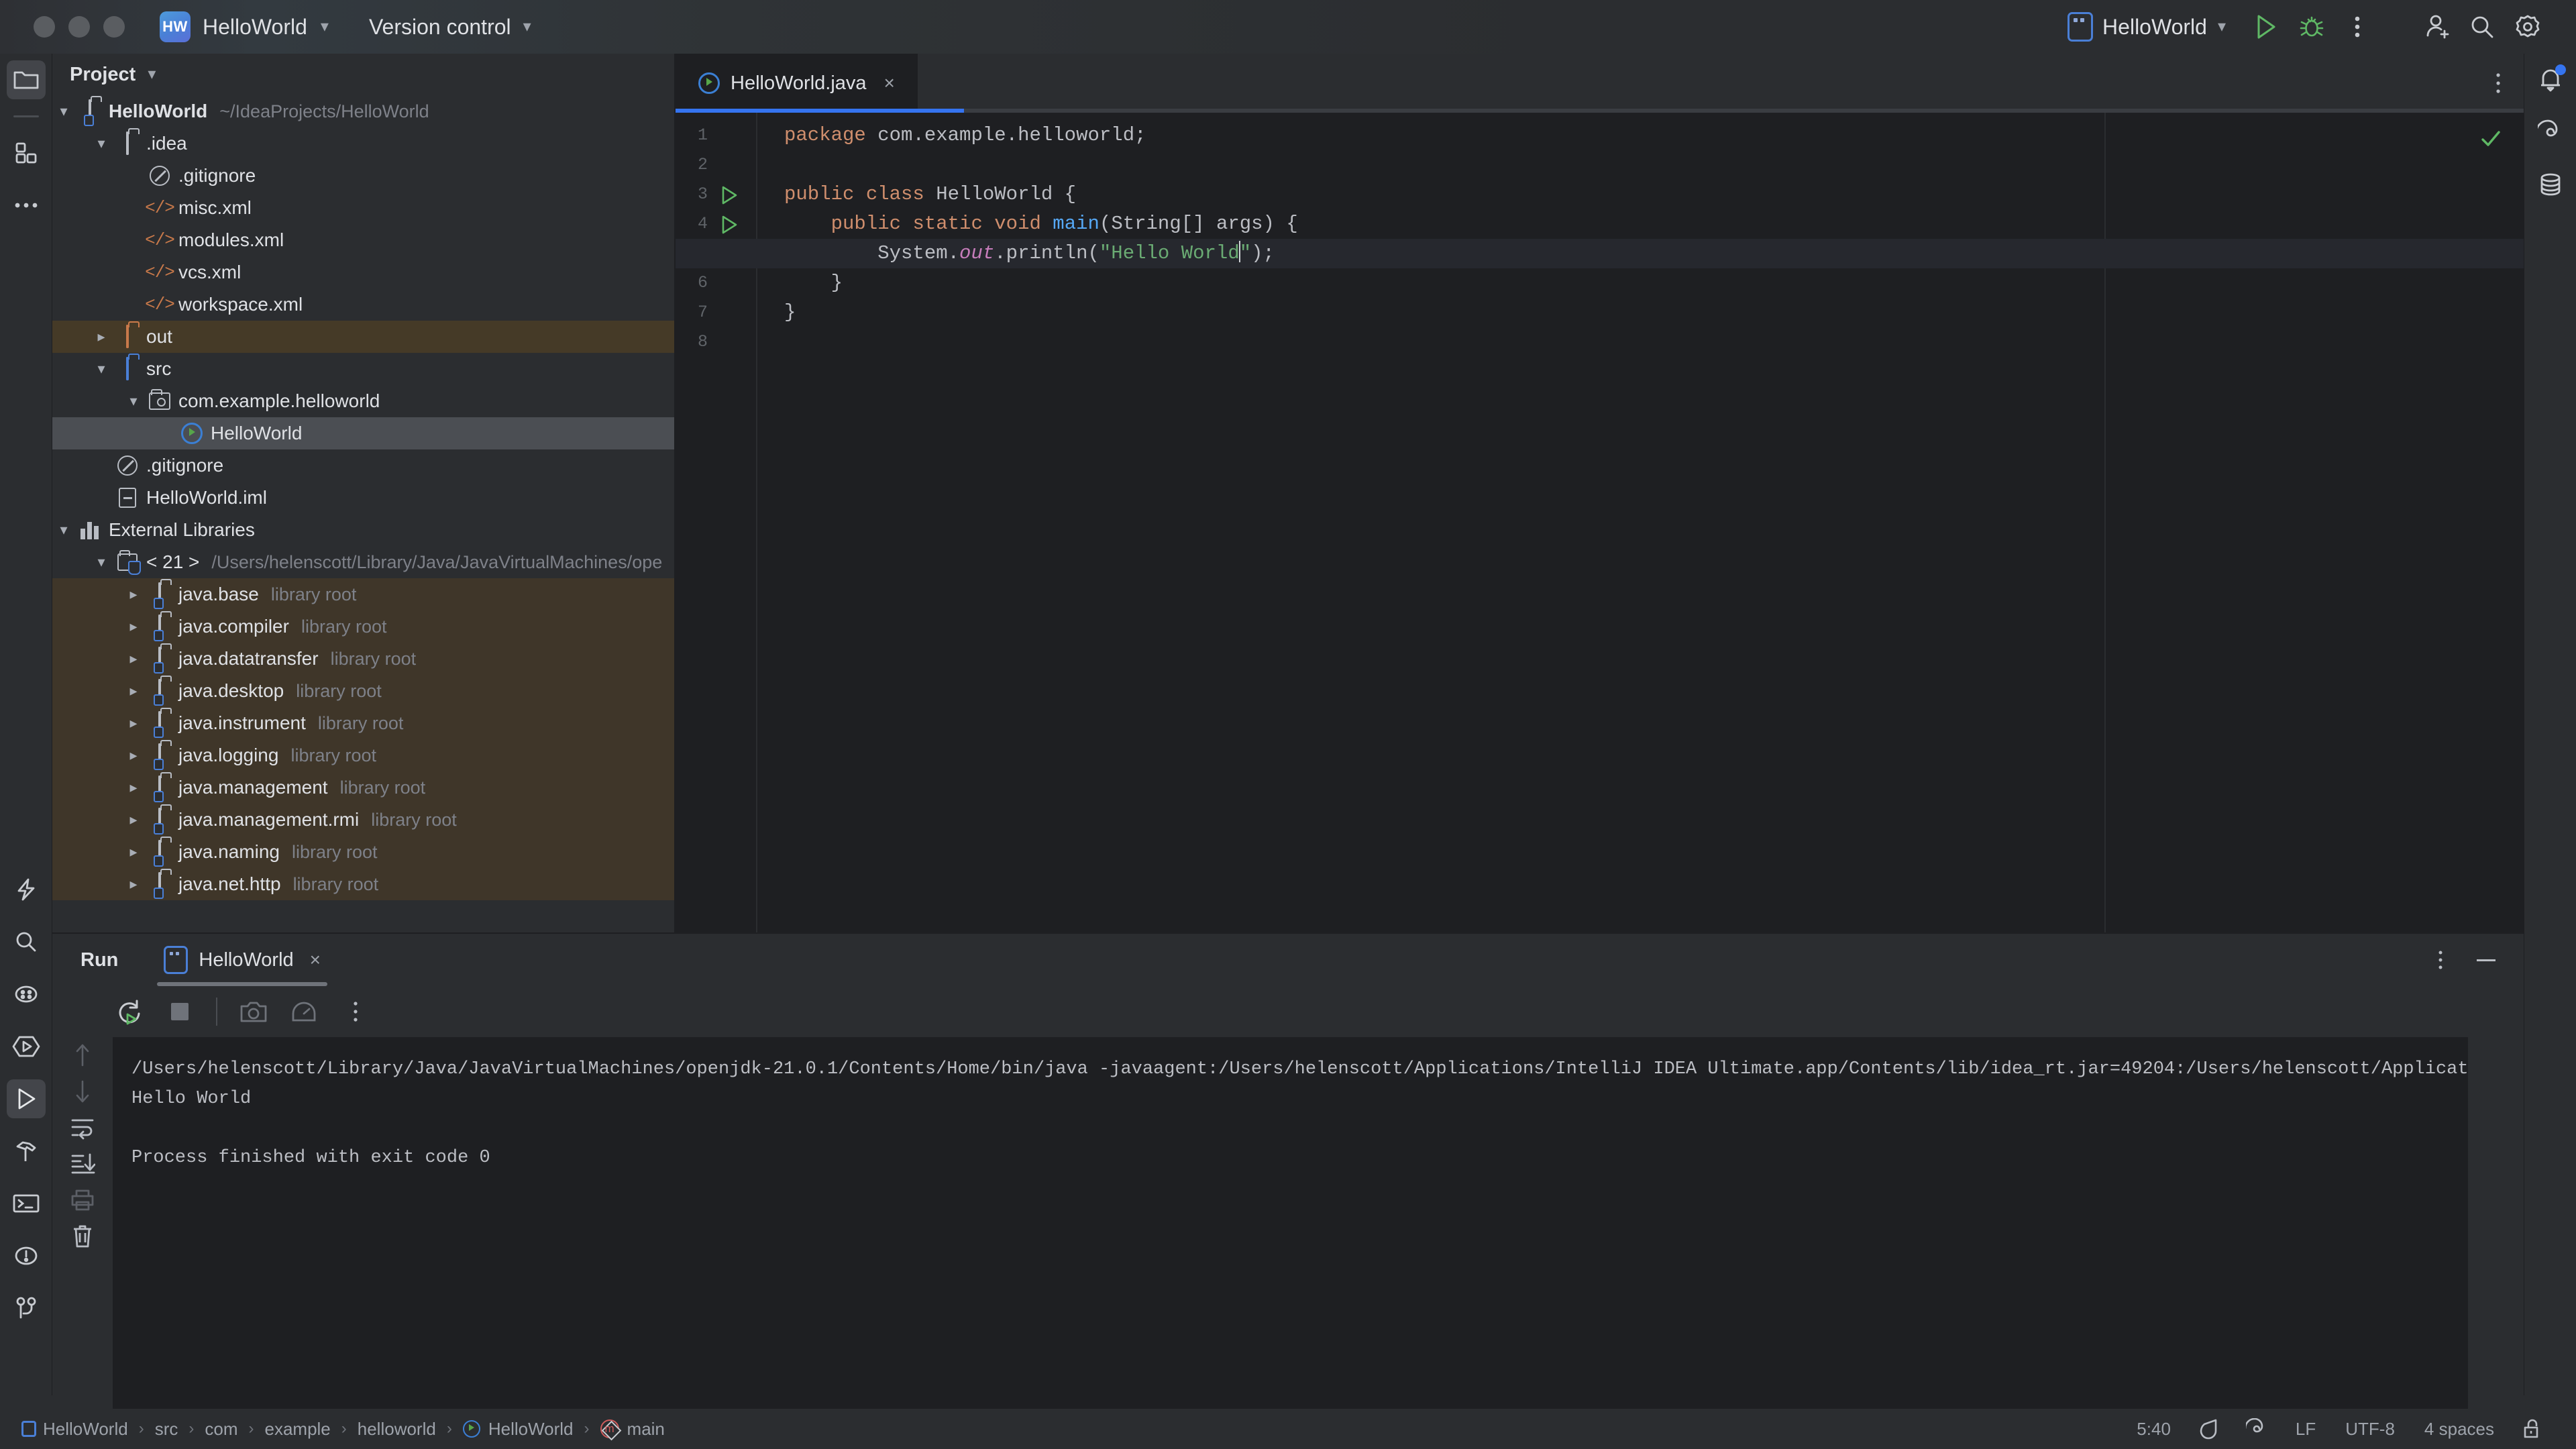 The height and width of the screenshot is (1449, 2576). Describe the element at coordinates (26, 80) in the screenshot. I see `sidebar-item-project` at that location.